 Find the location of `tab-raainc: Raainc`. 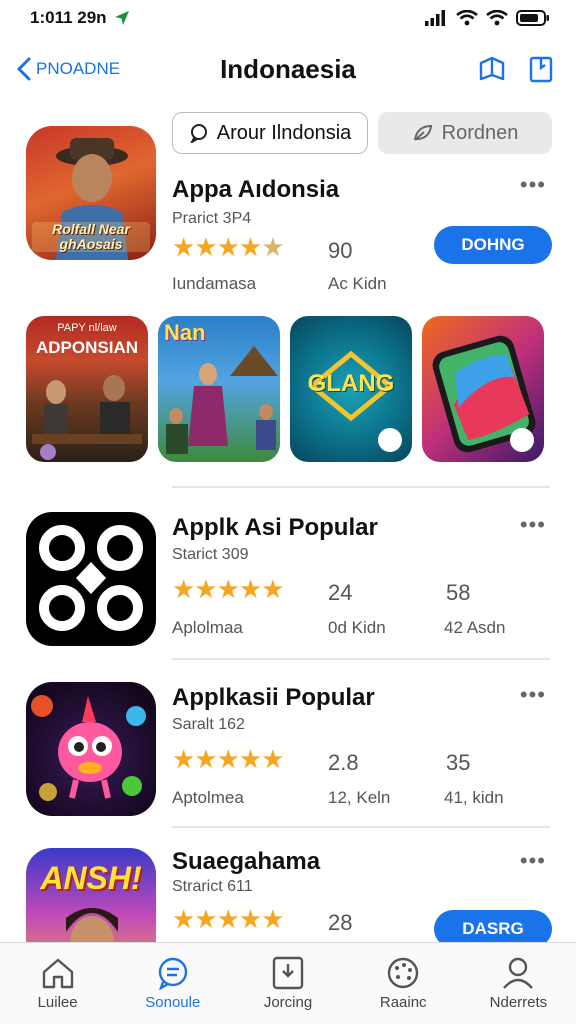

tab-raainc: Raainc is located at coordinates (403, 983).